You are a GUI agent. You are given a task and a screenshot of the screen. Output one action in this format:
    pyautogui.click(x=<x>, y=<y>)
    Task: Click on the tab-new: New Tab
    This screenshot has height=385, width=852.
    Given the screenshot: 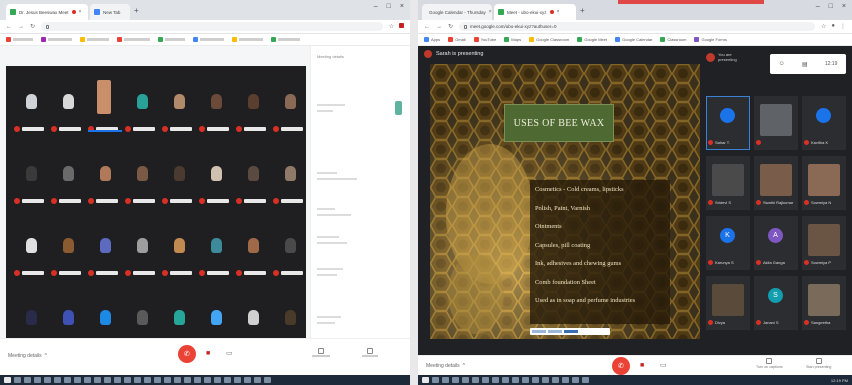 What is the action you would take?
    pyautogui.click(x=110, y=12)
    